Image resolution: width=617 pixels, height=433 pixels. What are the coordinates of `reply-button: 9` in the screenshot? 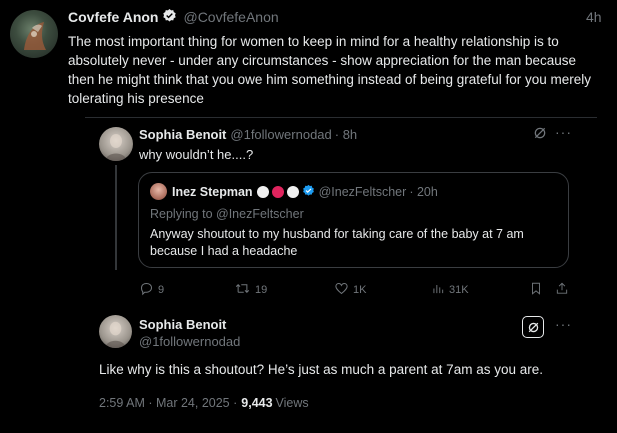 It's located at (151, 290).